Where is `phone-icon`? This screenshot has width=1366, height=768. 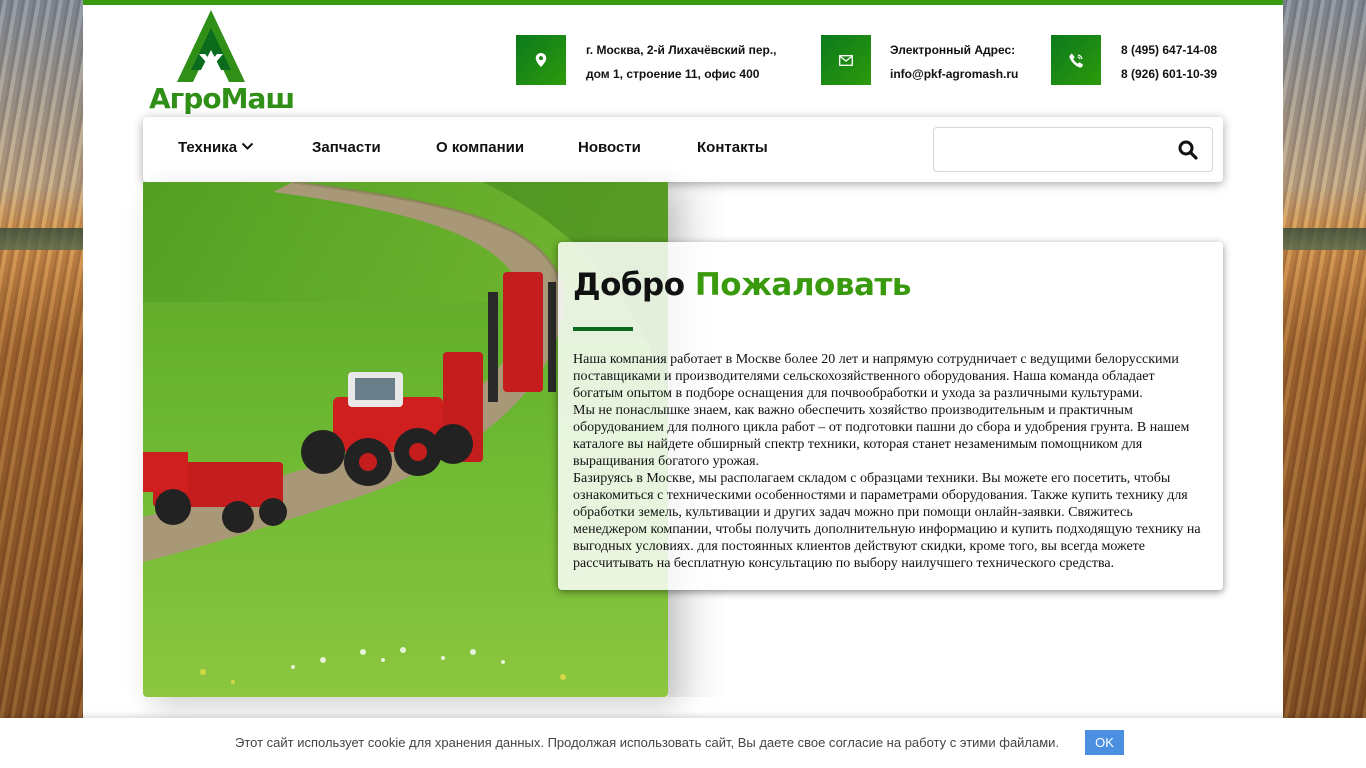 phone-icon is located at coordinates (1076, 60).